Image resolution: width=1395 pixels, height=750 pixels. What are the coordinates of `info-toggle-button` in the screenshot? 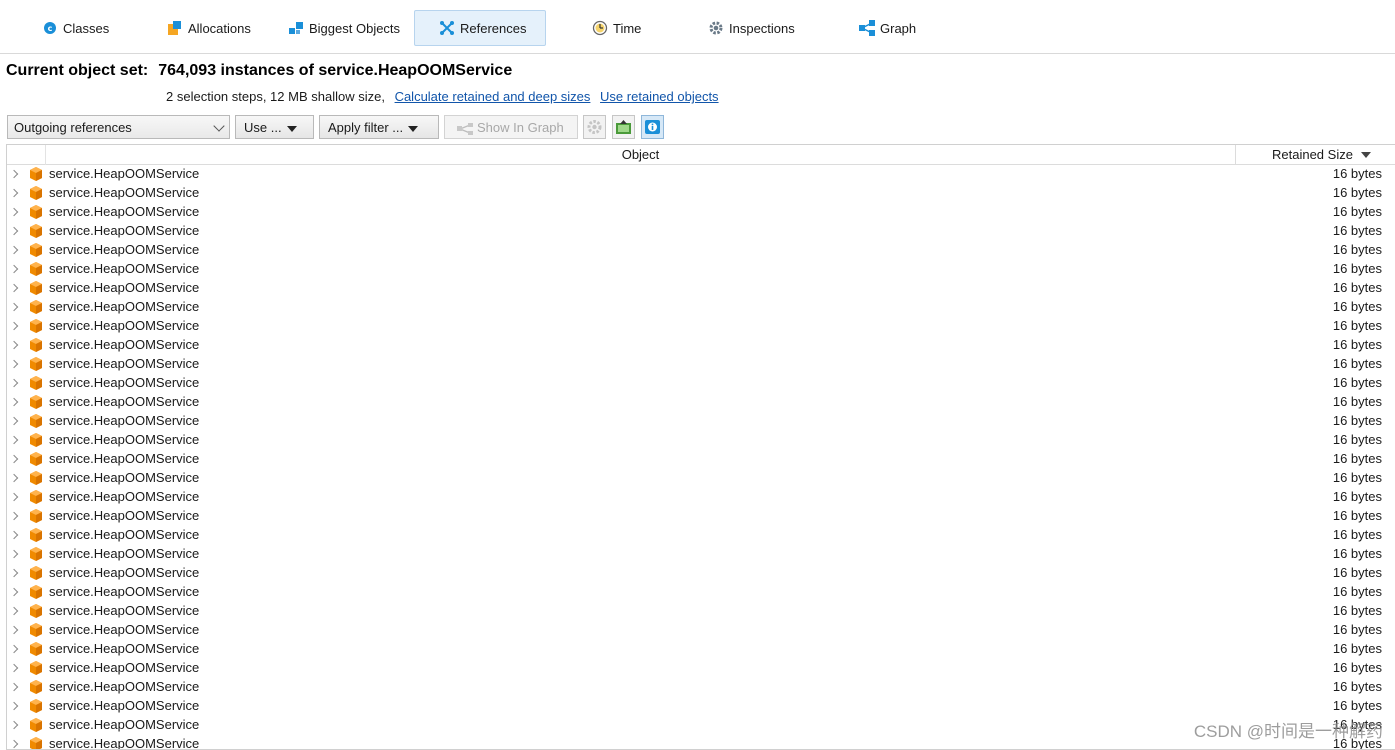 It's located at (652, 127).